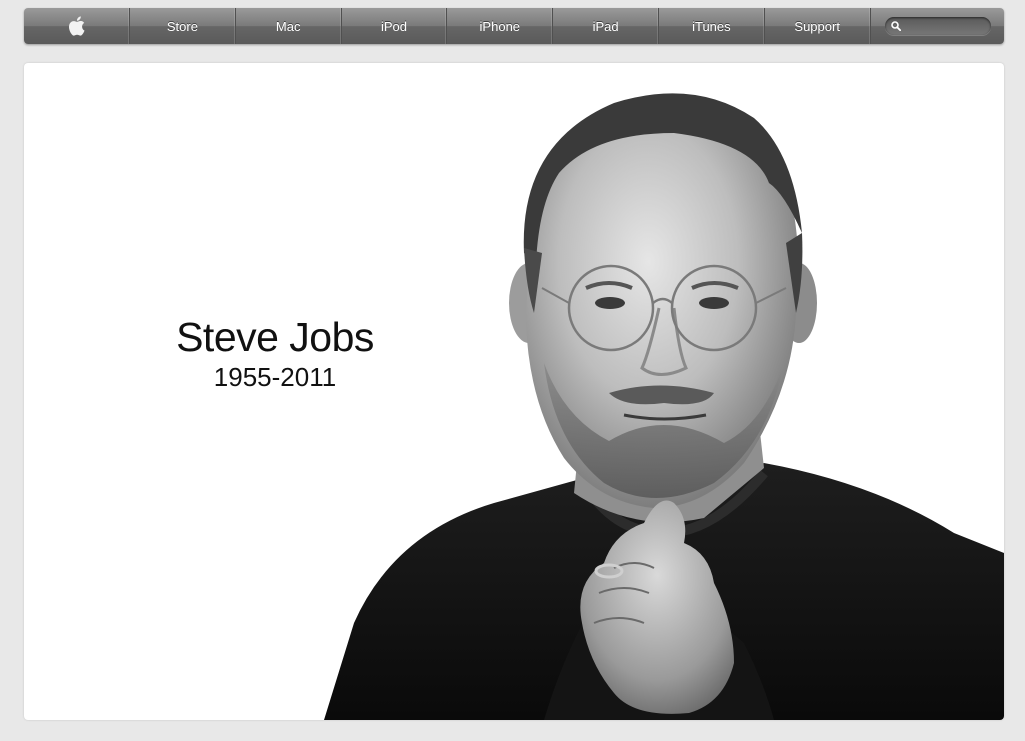  I want to click on nav-mac: Mac, so click(289, 26).